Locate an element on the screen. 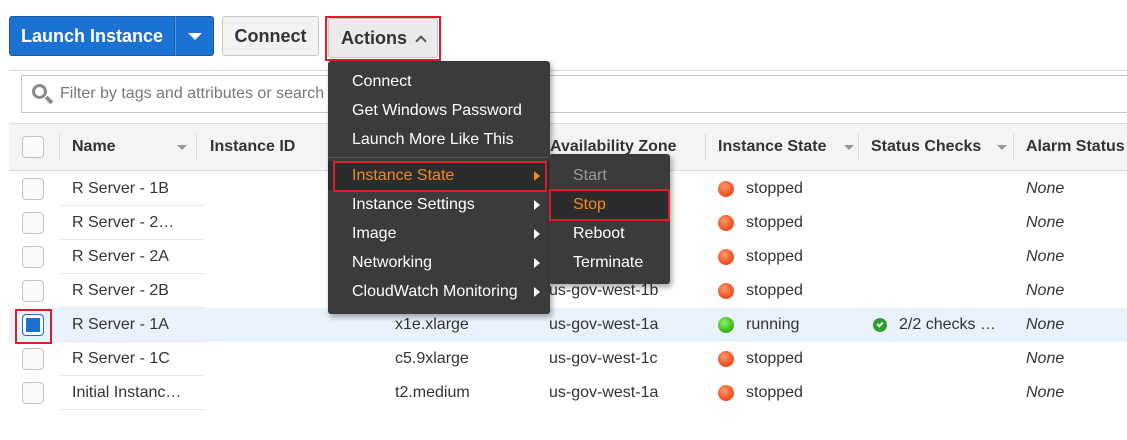  menu-item-connect: Connect is located at coordinates (439, 81).